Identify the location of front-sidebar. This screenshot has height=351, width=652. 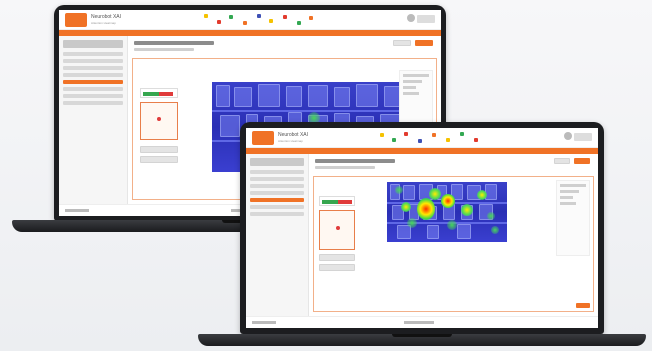
(278, 235).